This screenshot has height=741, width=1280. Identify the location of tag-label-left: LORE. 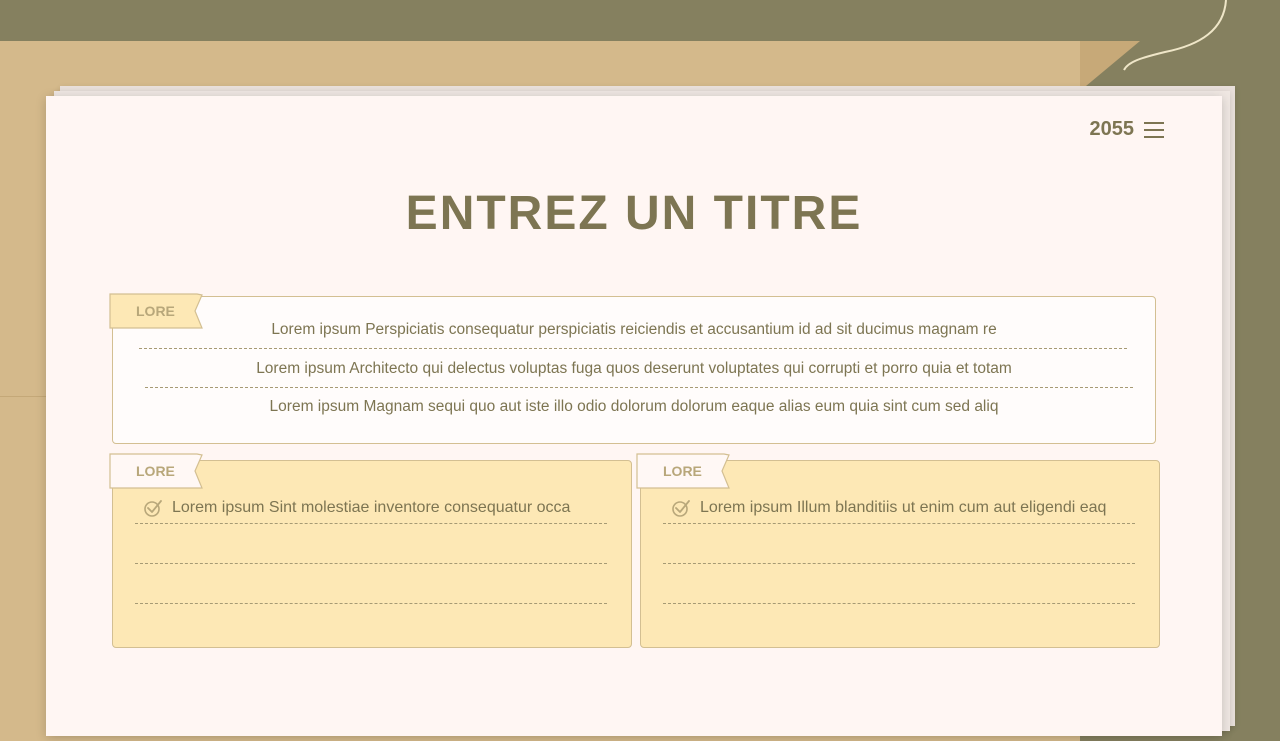
(156, 471).